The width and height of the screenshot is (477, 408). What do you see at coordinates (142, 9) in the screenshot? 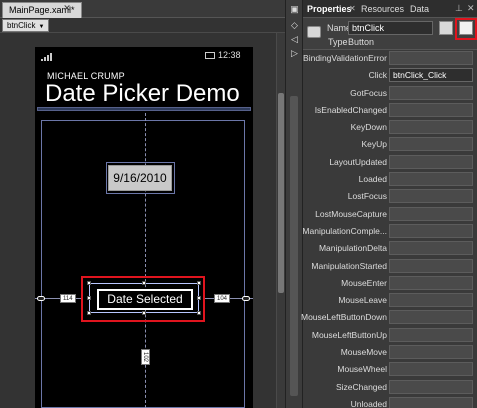
I see `document-tabstrip: MainPage.xaml* ✕` at bounding box center [142, 9].